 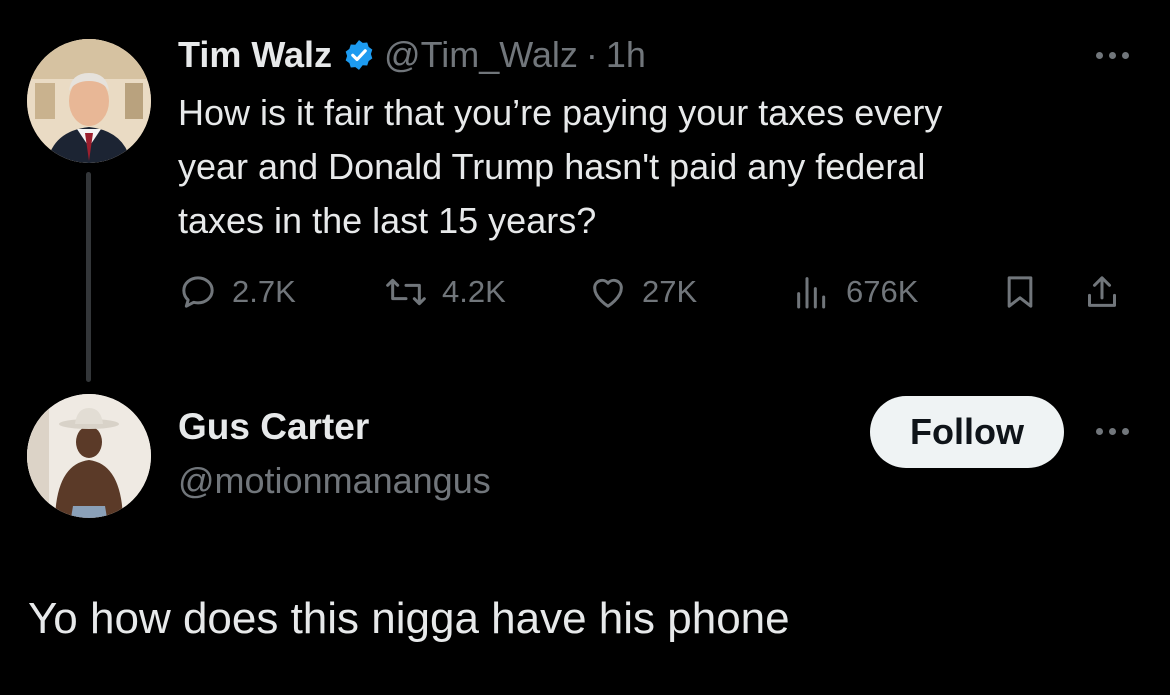 I want to click on thread-connector-line, so click(x=88, y=277).